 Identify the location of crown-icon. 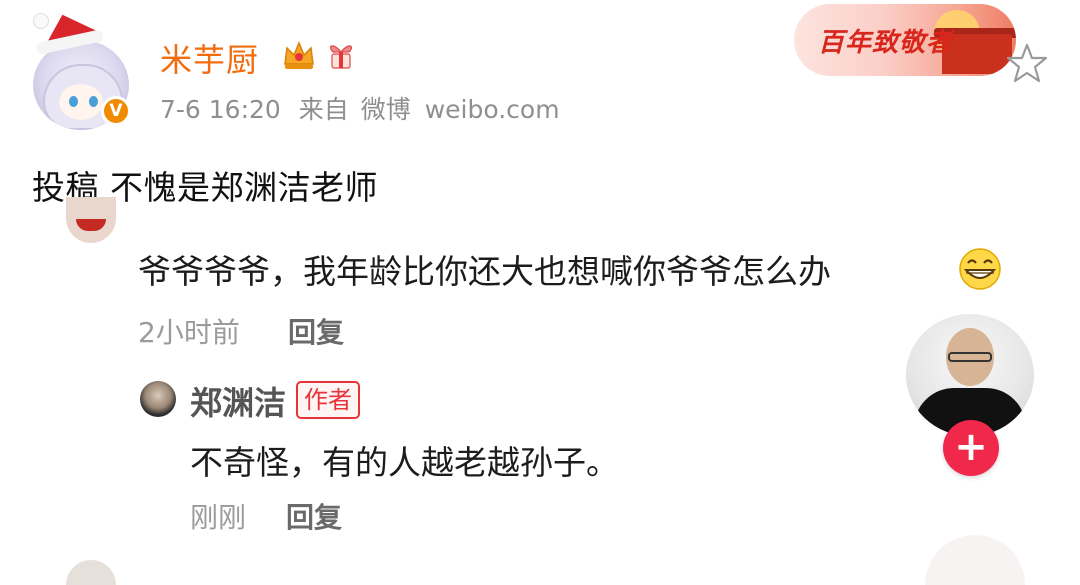
(299, 55).